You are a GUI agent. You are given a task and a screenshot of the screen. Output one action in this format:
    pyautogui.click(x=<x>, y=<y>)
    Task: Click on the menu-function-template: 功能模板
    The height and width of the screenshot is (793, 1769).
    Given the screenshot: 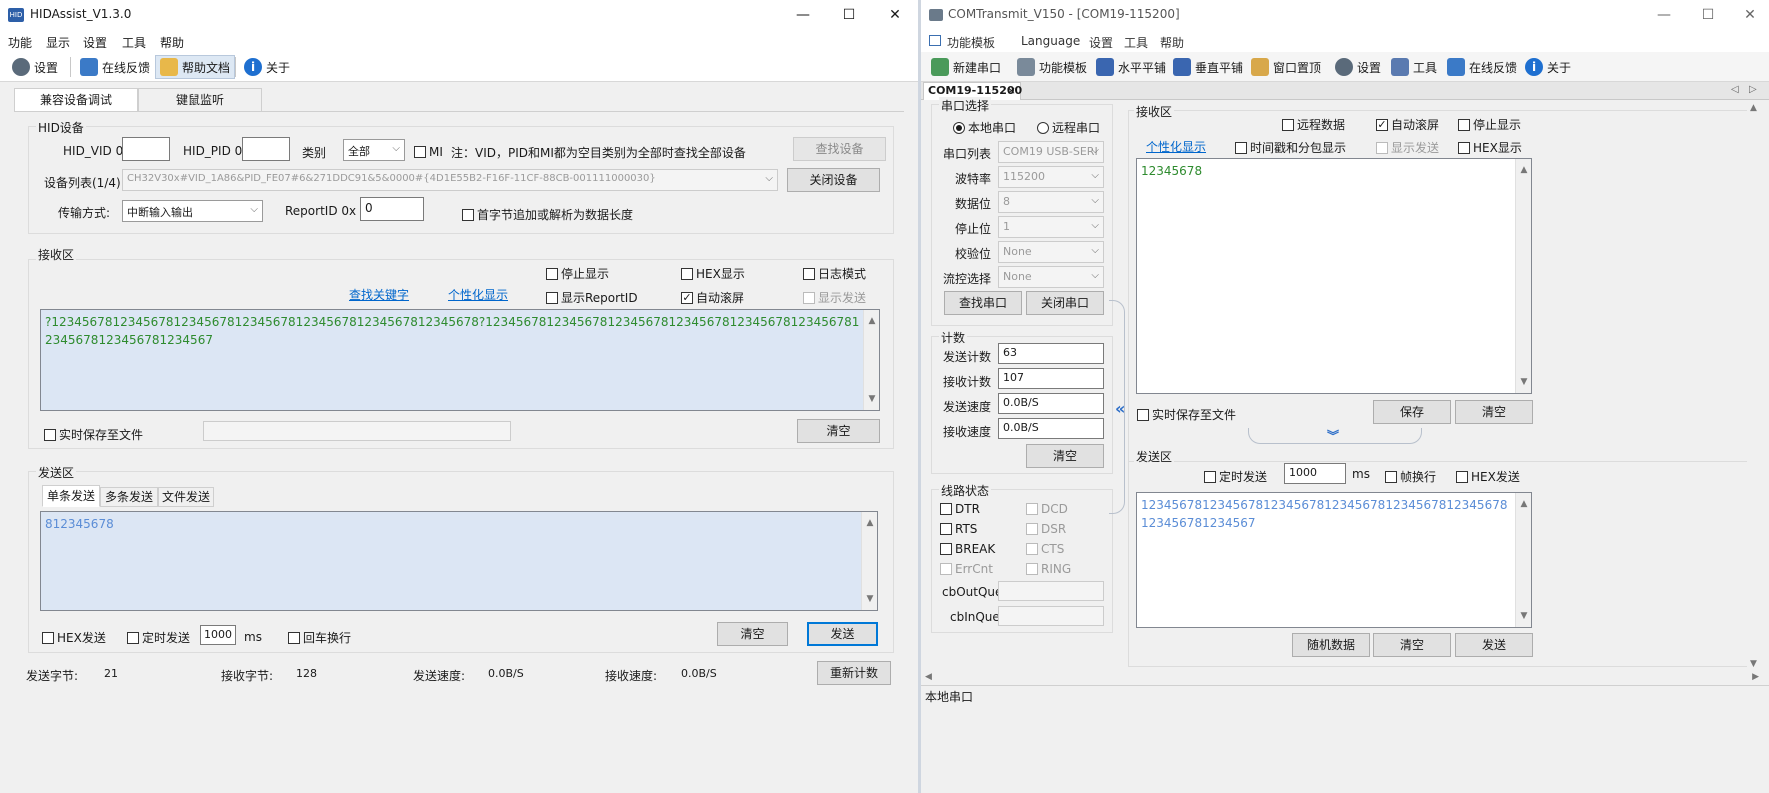 What is the action you would take?
    pyautogui.click(x=971, y=42)
    